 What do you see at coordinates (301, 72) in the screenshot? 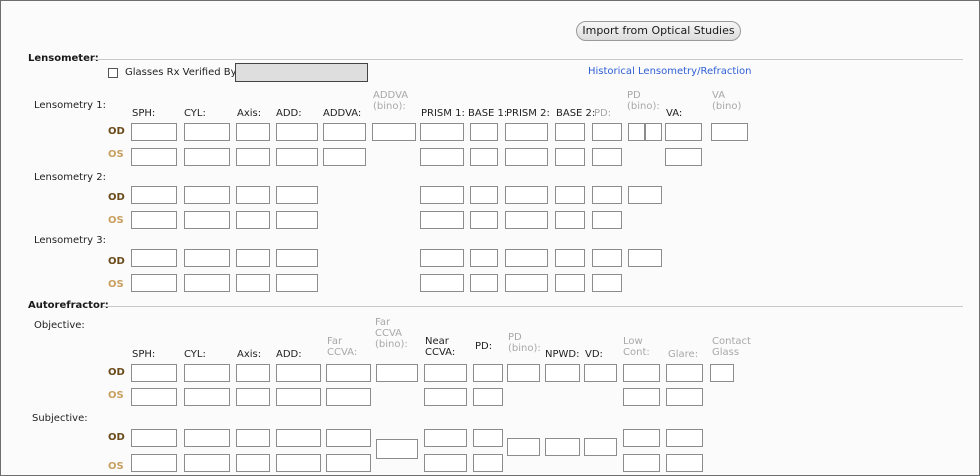
I see `verified-by-field` at bounding box center [301, 72].